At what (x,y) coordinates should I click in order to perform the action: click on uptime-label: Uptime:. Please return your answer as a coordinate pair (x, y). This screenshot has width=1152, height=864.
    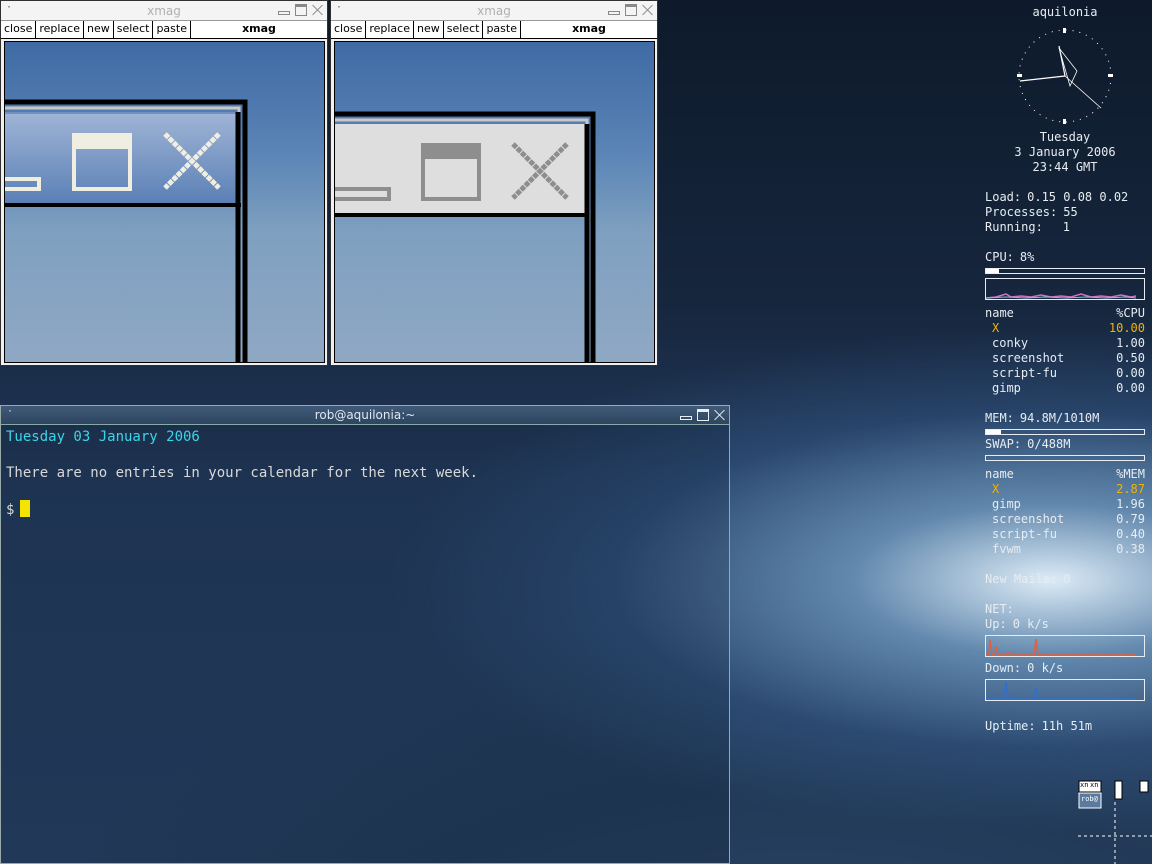
    Looking at the image, I should click on (1010, 726).